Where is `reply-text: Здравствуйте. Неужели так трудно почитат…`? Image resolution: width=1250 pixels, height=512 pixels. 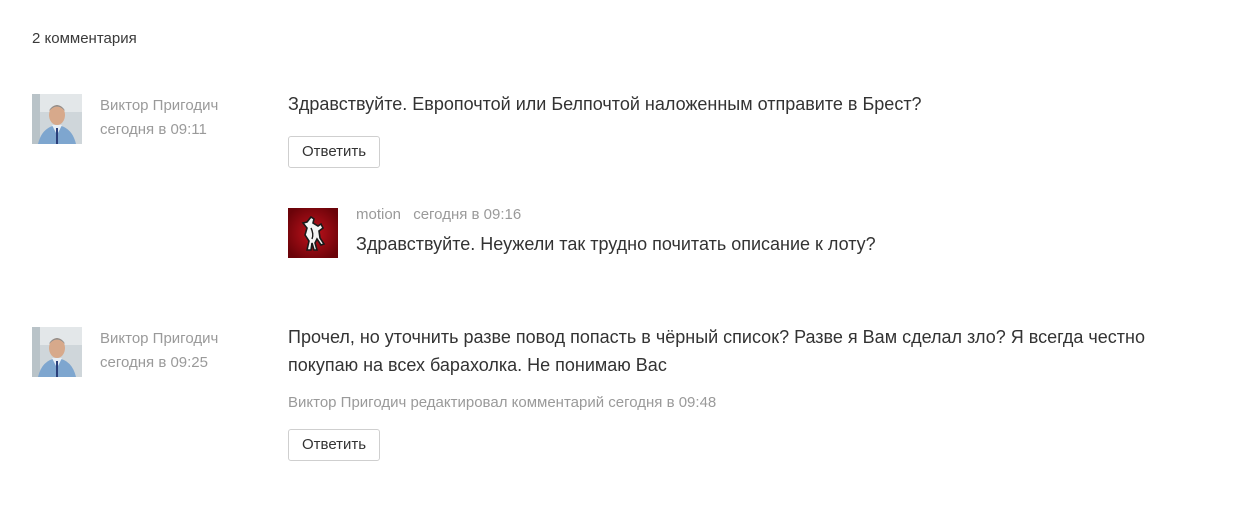
reply-text: Здравствуйте. Неужели так трудно почитат… is located at coordinates (616, 244).